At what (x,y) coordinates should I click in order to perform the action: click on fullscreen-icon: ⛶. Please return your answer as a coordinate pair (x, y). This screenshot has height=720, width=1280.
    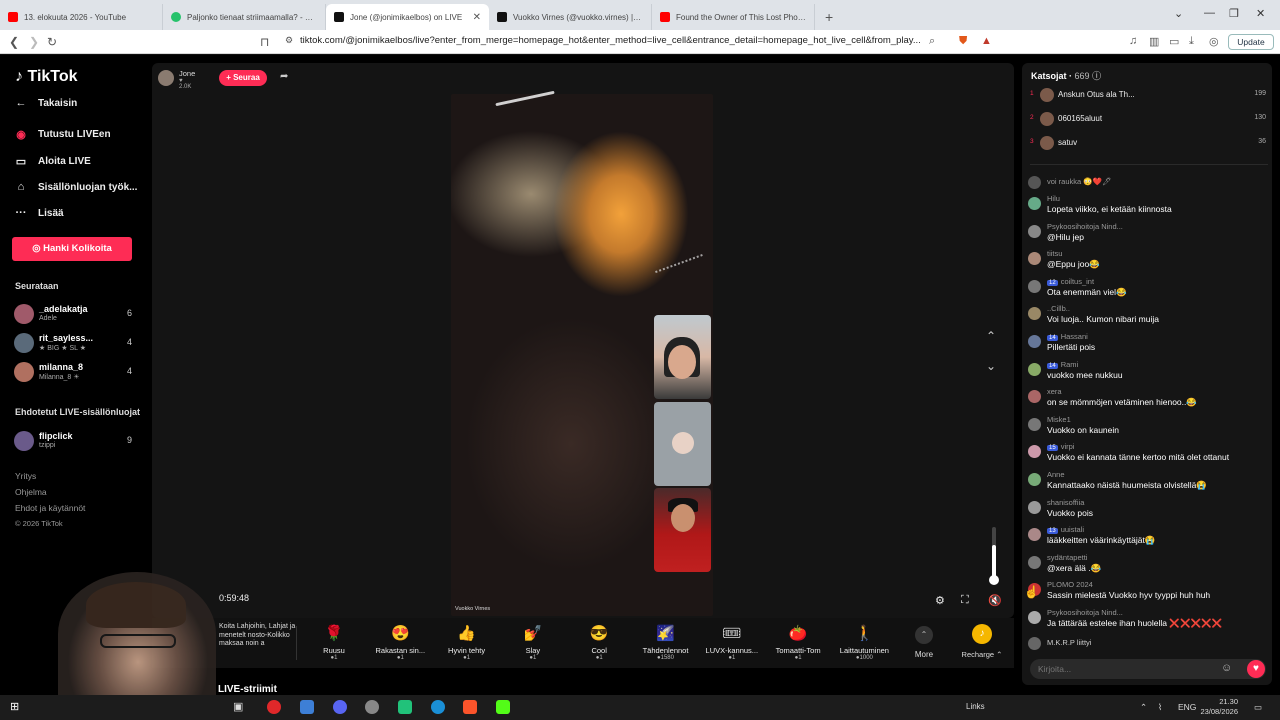
    Looking at the image, I should click on (965, 600).